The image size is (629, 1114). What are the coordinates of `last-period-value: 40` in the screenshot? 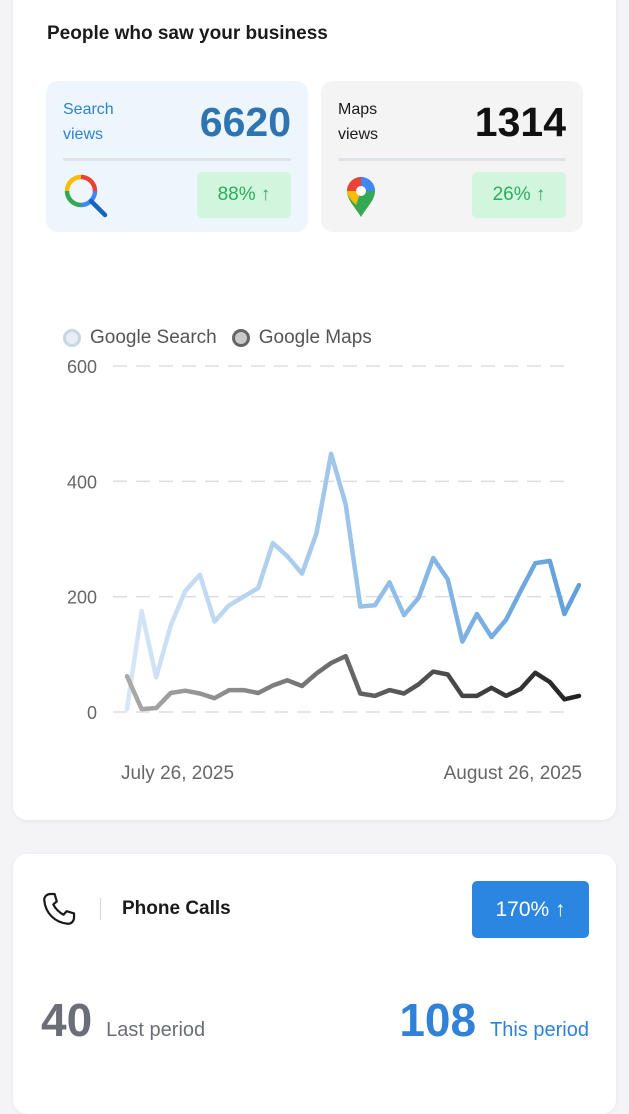 It's located at (67, 1020).